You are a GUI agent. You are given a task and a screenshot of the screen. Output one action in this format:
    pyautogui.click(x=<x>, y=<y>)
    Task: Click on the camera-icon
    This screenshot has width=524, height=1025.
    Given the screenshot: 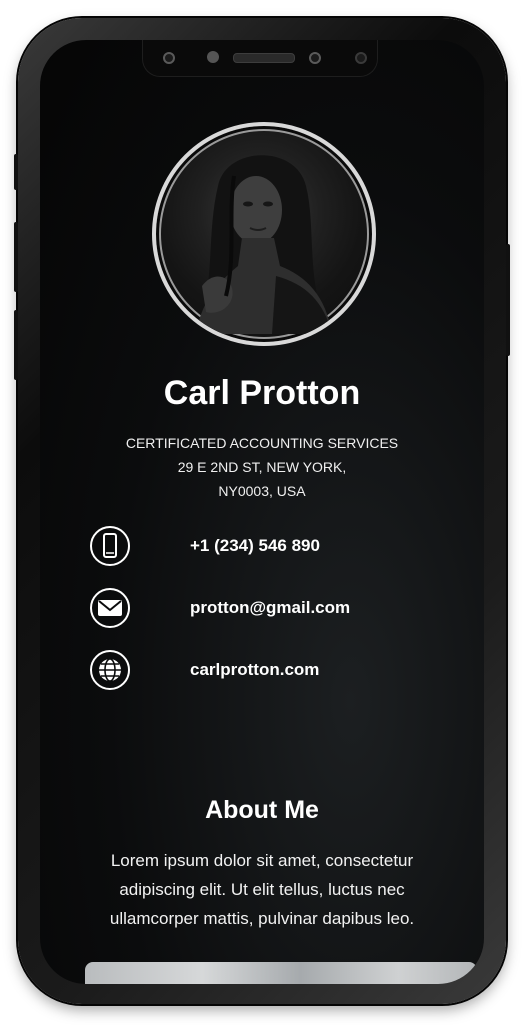 What is the action you would take?
    pyautogui.click(x=213, y=57)
    